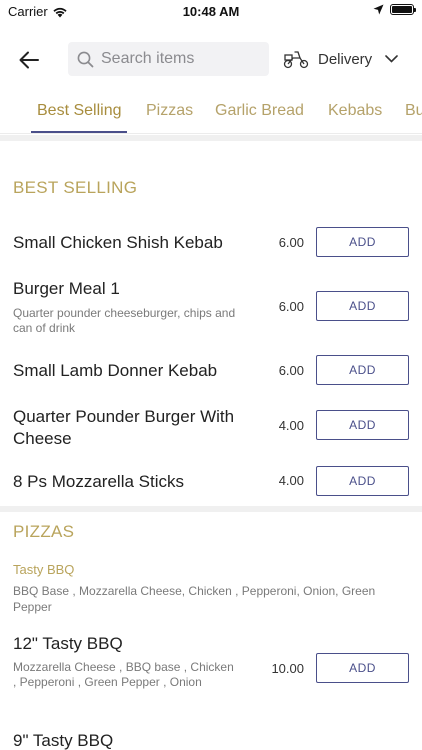  I want to click on battery-icon, so click(403, 9).